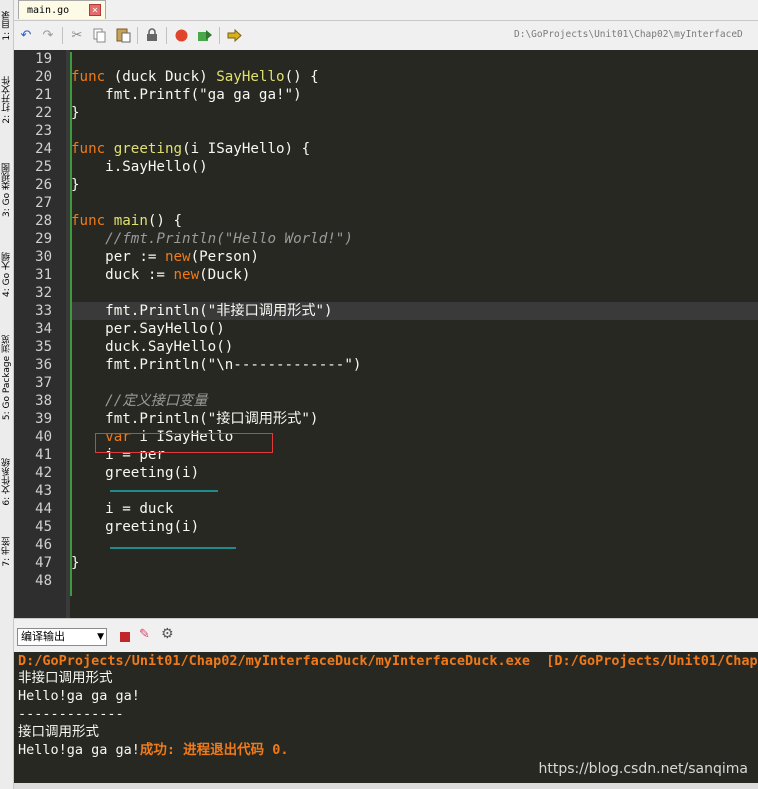  I want to click on line-number: 33, so click(43, 311).